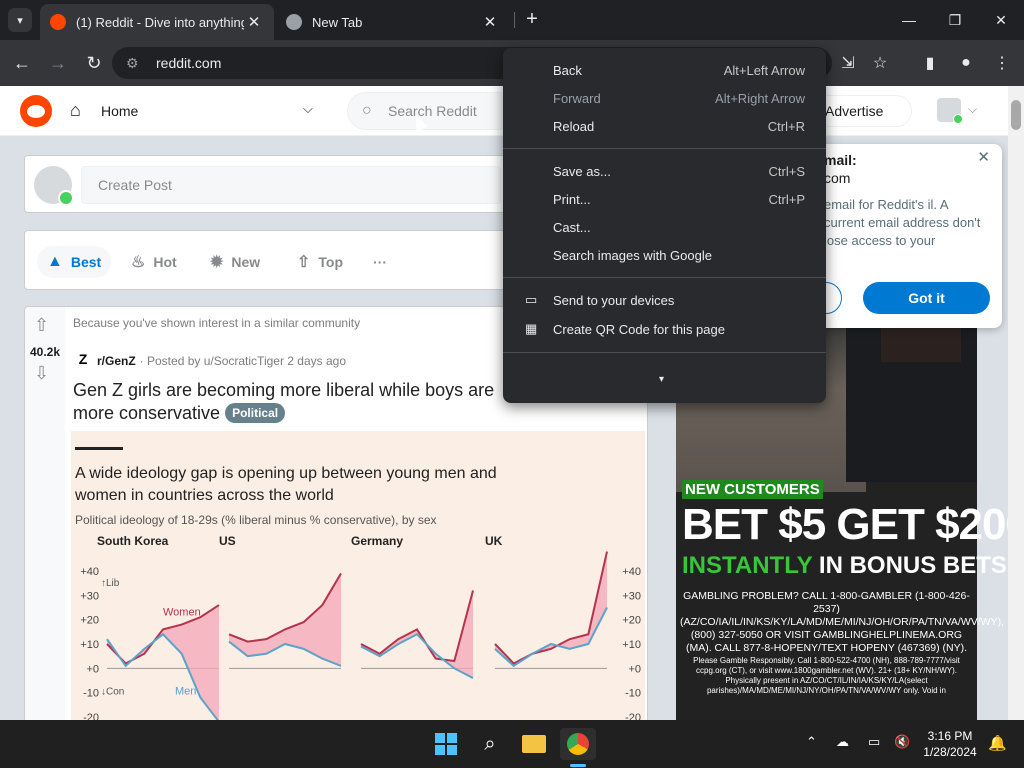 This screenshot has height=768, width=1024. Describe the element at coordinates (22, 63) in the screenshot. I see `back-button: ←` at that location.